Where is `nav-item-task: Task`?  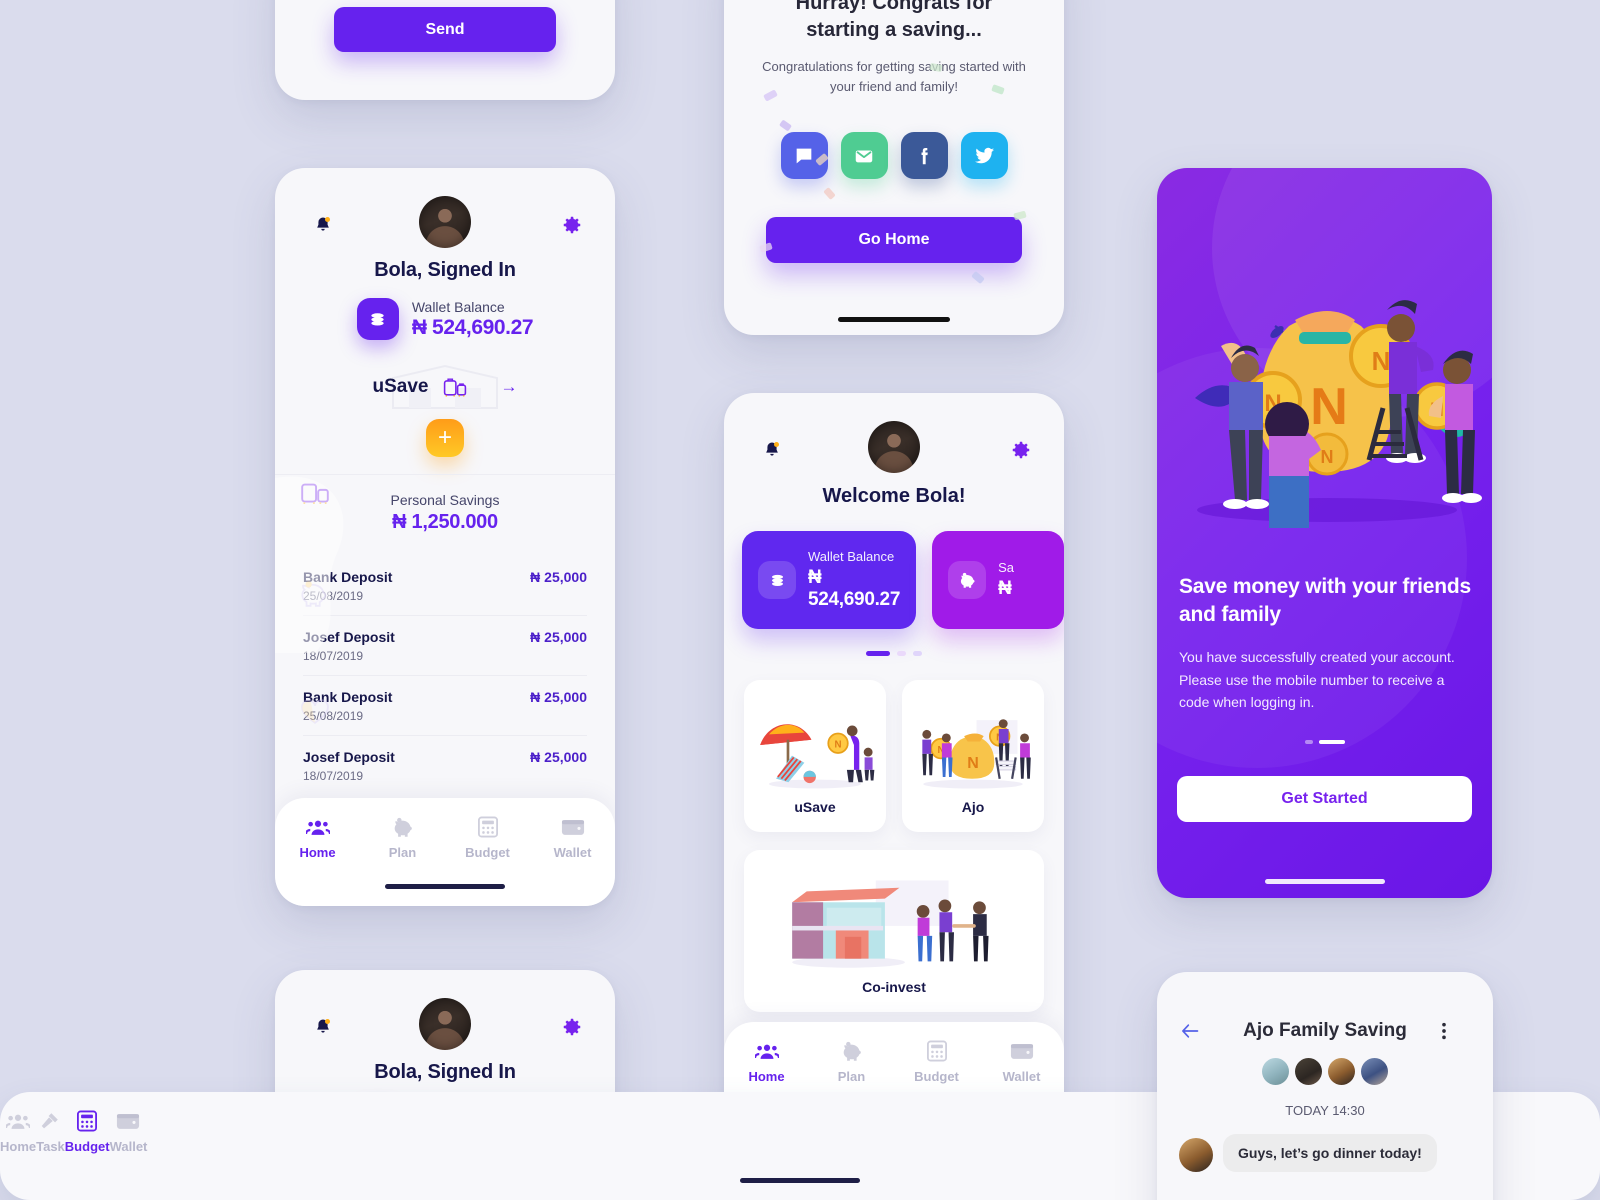
nav-item-task: Task is located at coordinates (50, 1132).